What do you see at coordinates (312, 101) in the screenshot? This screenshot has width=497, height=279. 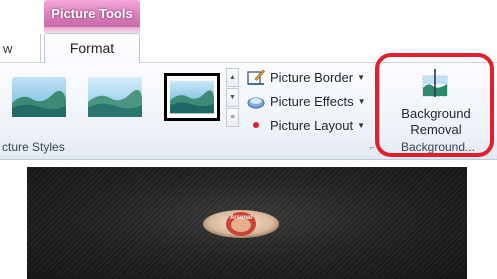 I see `picture-effects-label: Picture Effects` at bounding box center [312, 101].